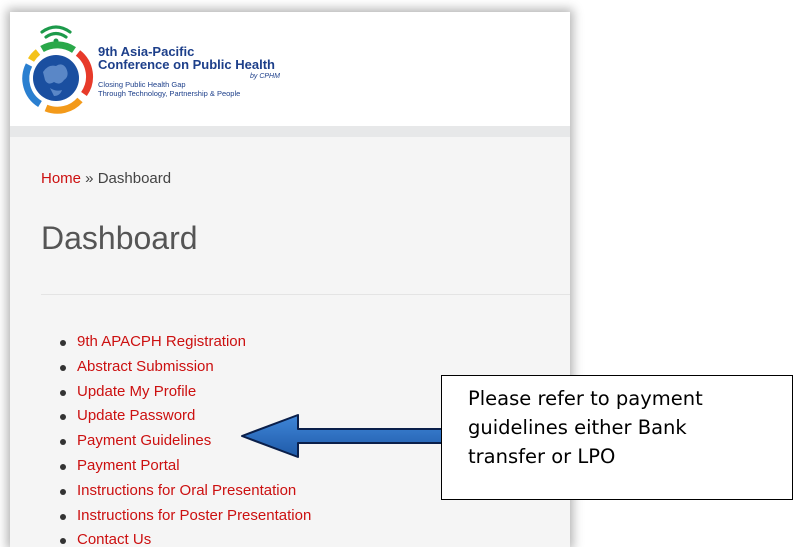 The height and width of the screenshot is (547, 795). Describe the element at coordinates (346, 436) in the screenshot. I see `left-arrow-icon` at that location.